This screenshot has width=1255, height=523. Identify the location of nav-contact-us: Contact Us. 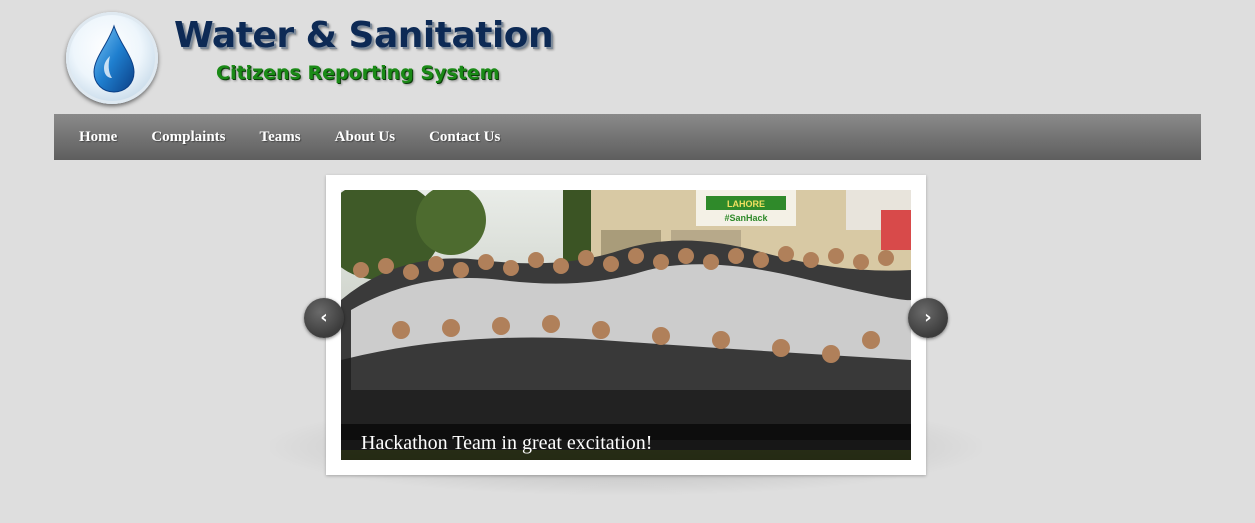
(464, 137).